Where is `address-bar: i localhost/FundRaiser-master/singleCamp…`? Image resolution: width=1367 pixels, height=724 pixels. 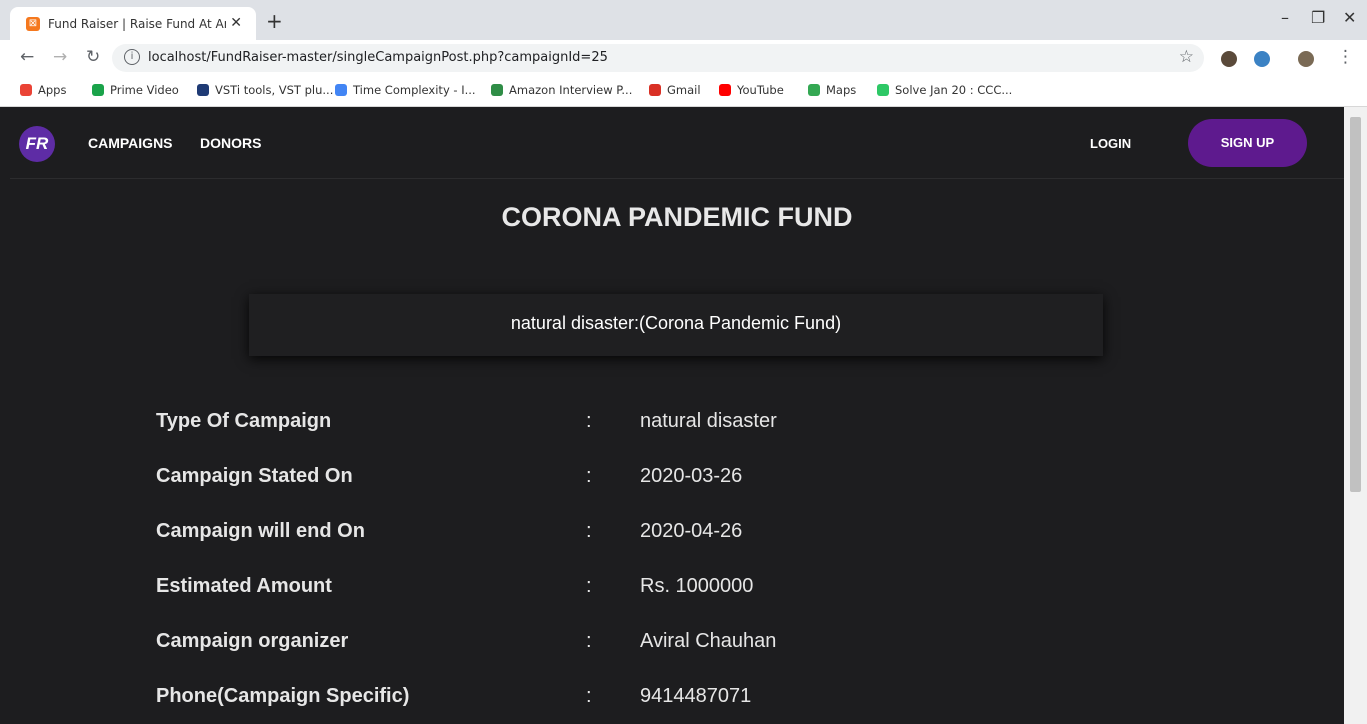 address-bar: i localhost/FundRaiser-master/singleCamp… is located at coordinates (658, 58).